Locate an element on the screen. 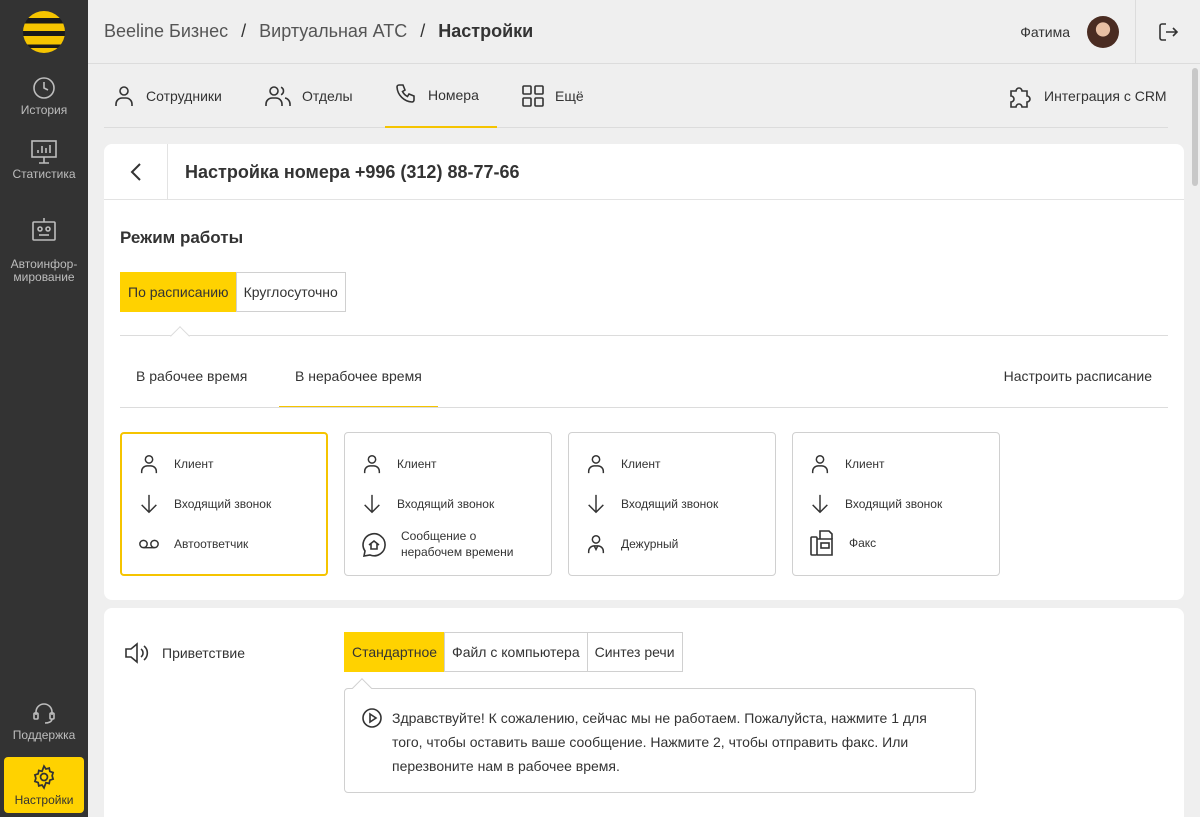  play-icon is located at coordinates (372, 718).